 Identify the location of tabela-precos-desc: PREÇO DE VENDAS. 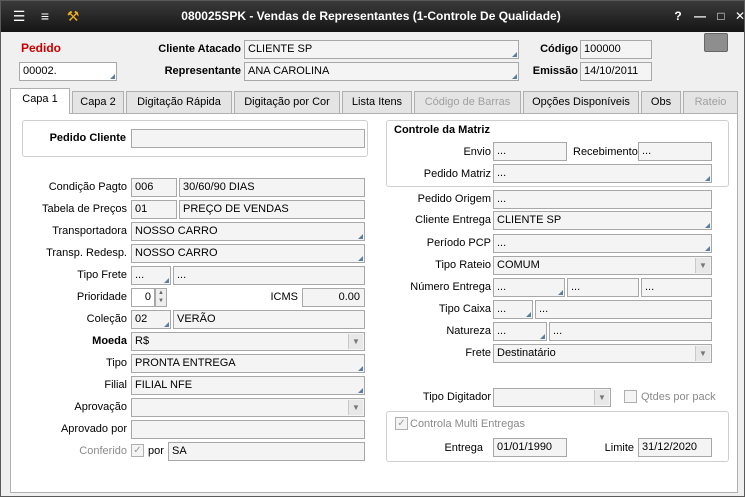
(272, 209).